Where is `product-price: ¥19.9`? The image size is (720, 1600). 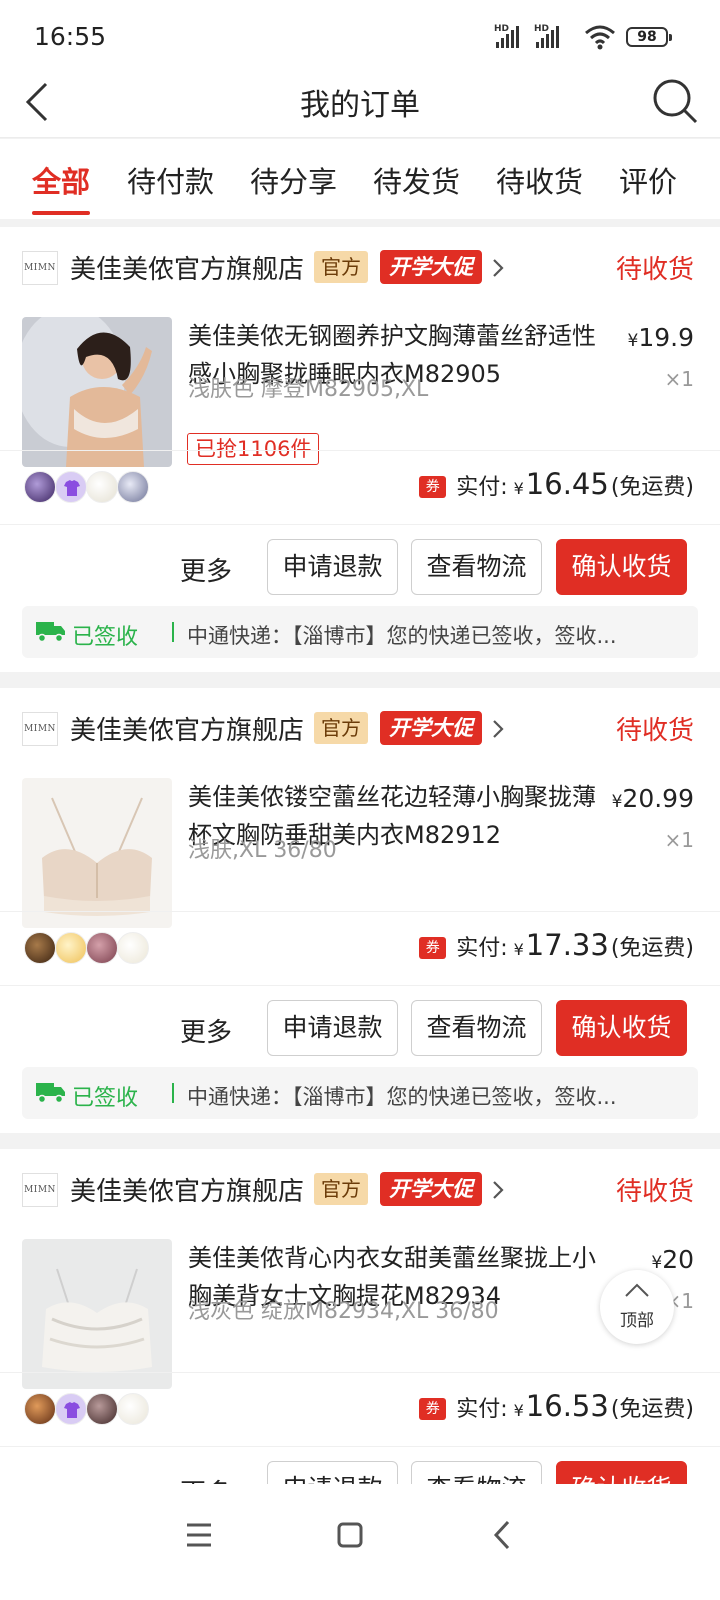 product-price: ¥19.9 is located at coordinates (661, 337).